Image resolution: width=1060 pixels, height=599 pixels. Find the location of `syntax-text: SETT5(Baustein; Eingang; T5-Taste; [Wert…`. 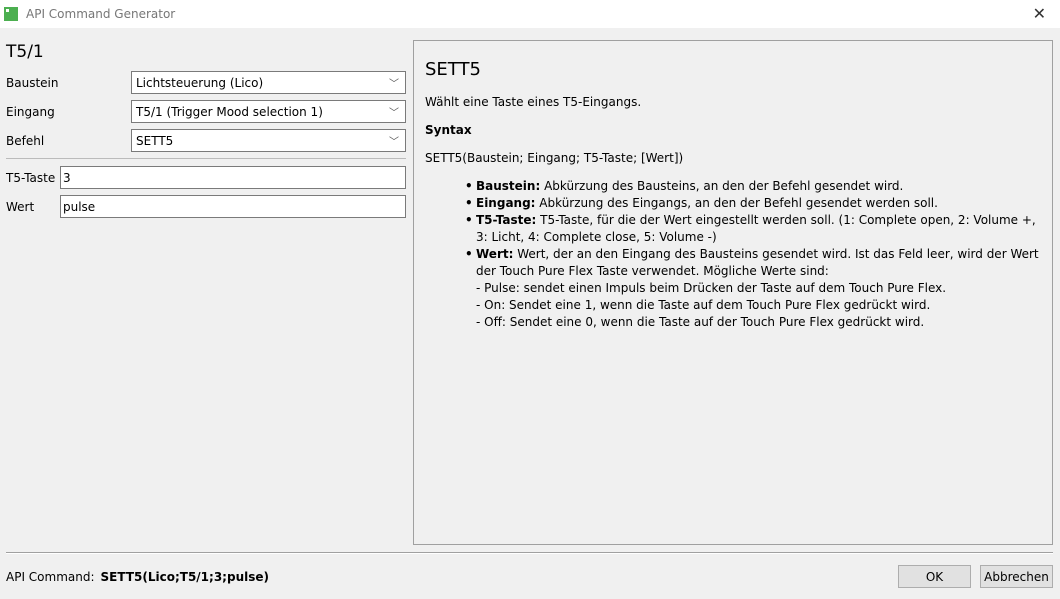

syntax-text: SETT5(Baustein; Eingang; T5-Taste; [Wert… is located at coordinates (554, 158).